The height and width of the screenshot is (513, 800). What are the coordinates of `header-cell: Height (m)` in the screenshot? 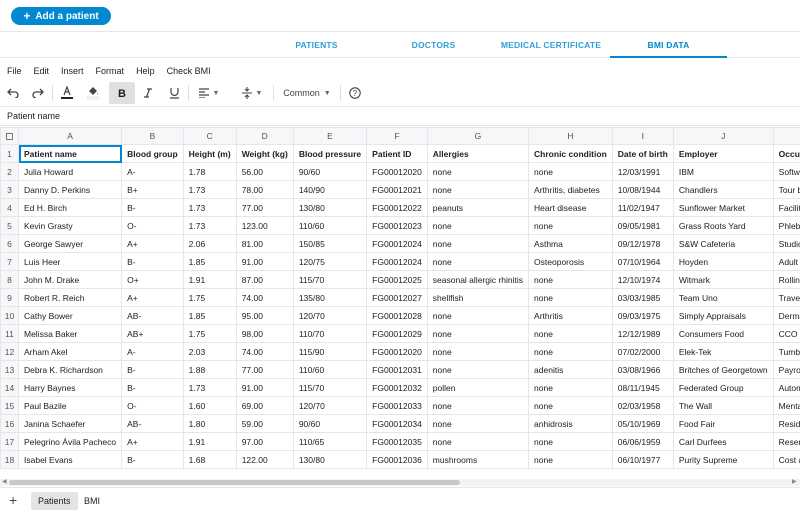 It's located at (209, 153).